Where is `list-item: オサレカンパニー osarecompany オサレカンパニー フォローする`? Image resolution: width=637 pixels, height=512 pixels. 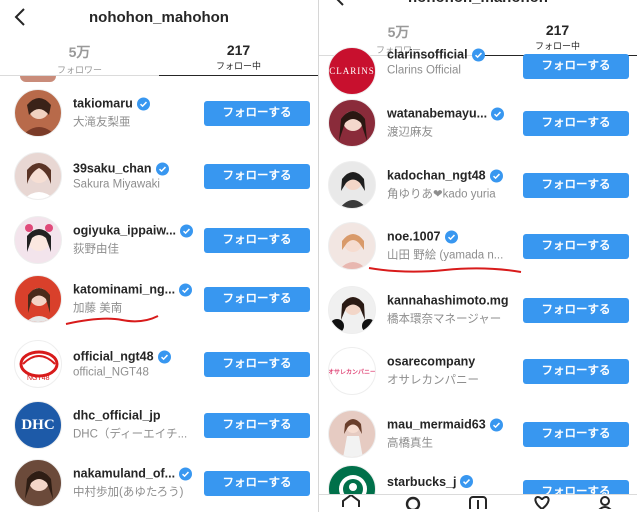
list-item: オサレカンパニー osarecompany オサレカンパニー フォローする is located at coordinates (478, 371).